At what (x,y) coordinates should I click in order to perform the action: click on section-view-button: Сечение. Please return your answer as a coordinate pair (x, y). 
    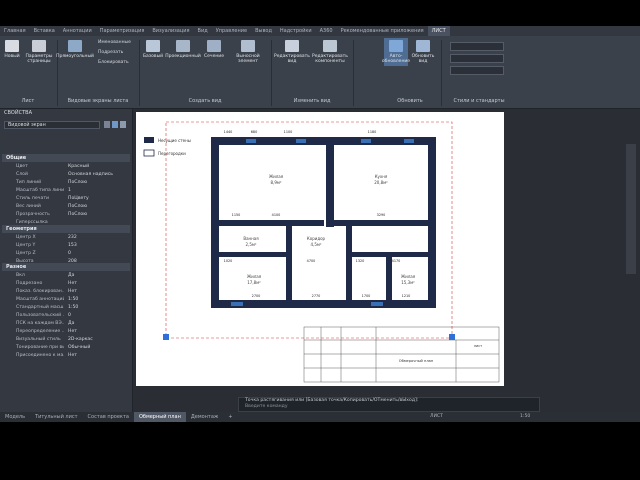
    Looking at the image, I should click on (214, 49).